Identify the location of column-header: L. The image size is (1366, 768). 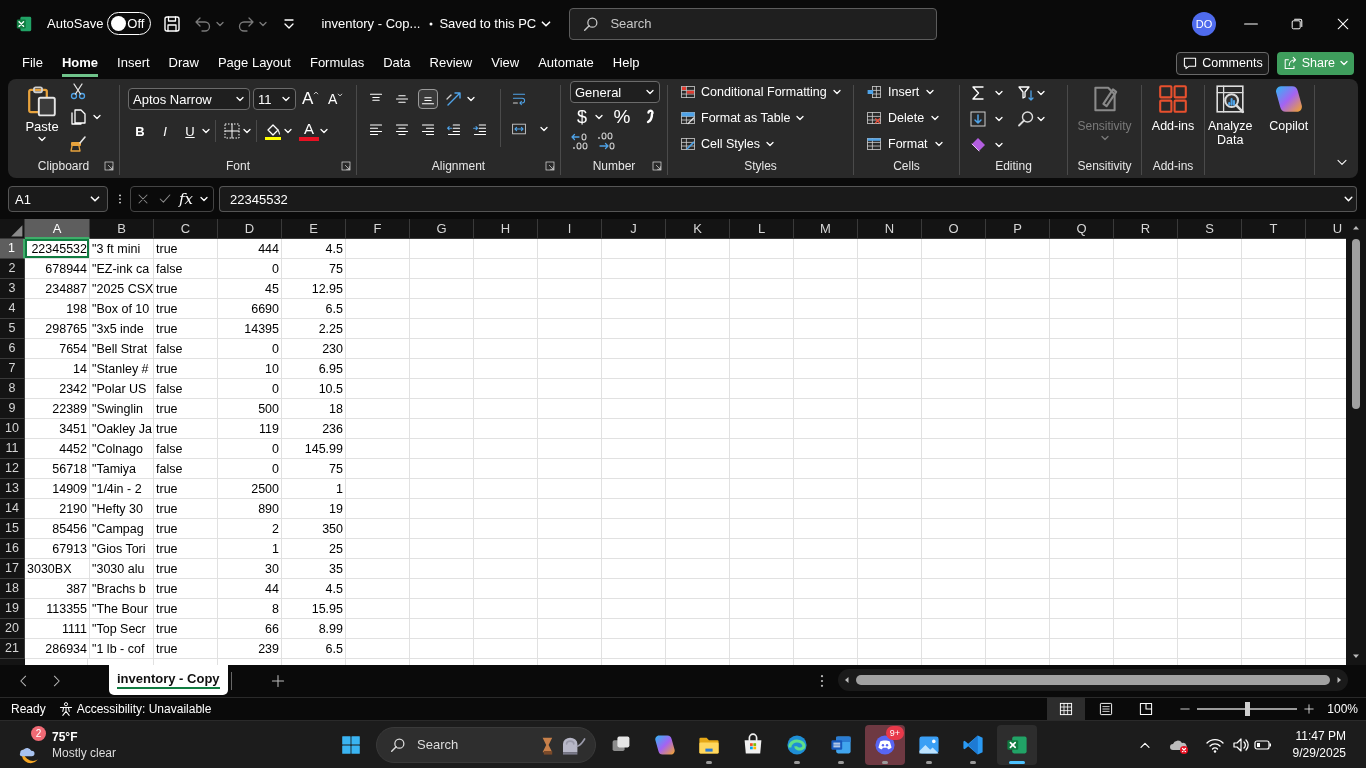
(762, 229).